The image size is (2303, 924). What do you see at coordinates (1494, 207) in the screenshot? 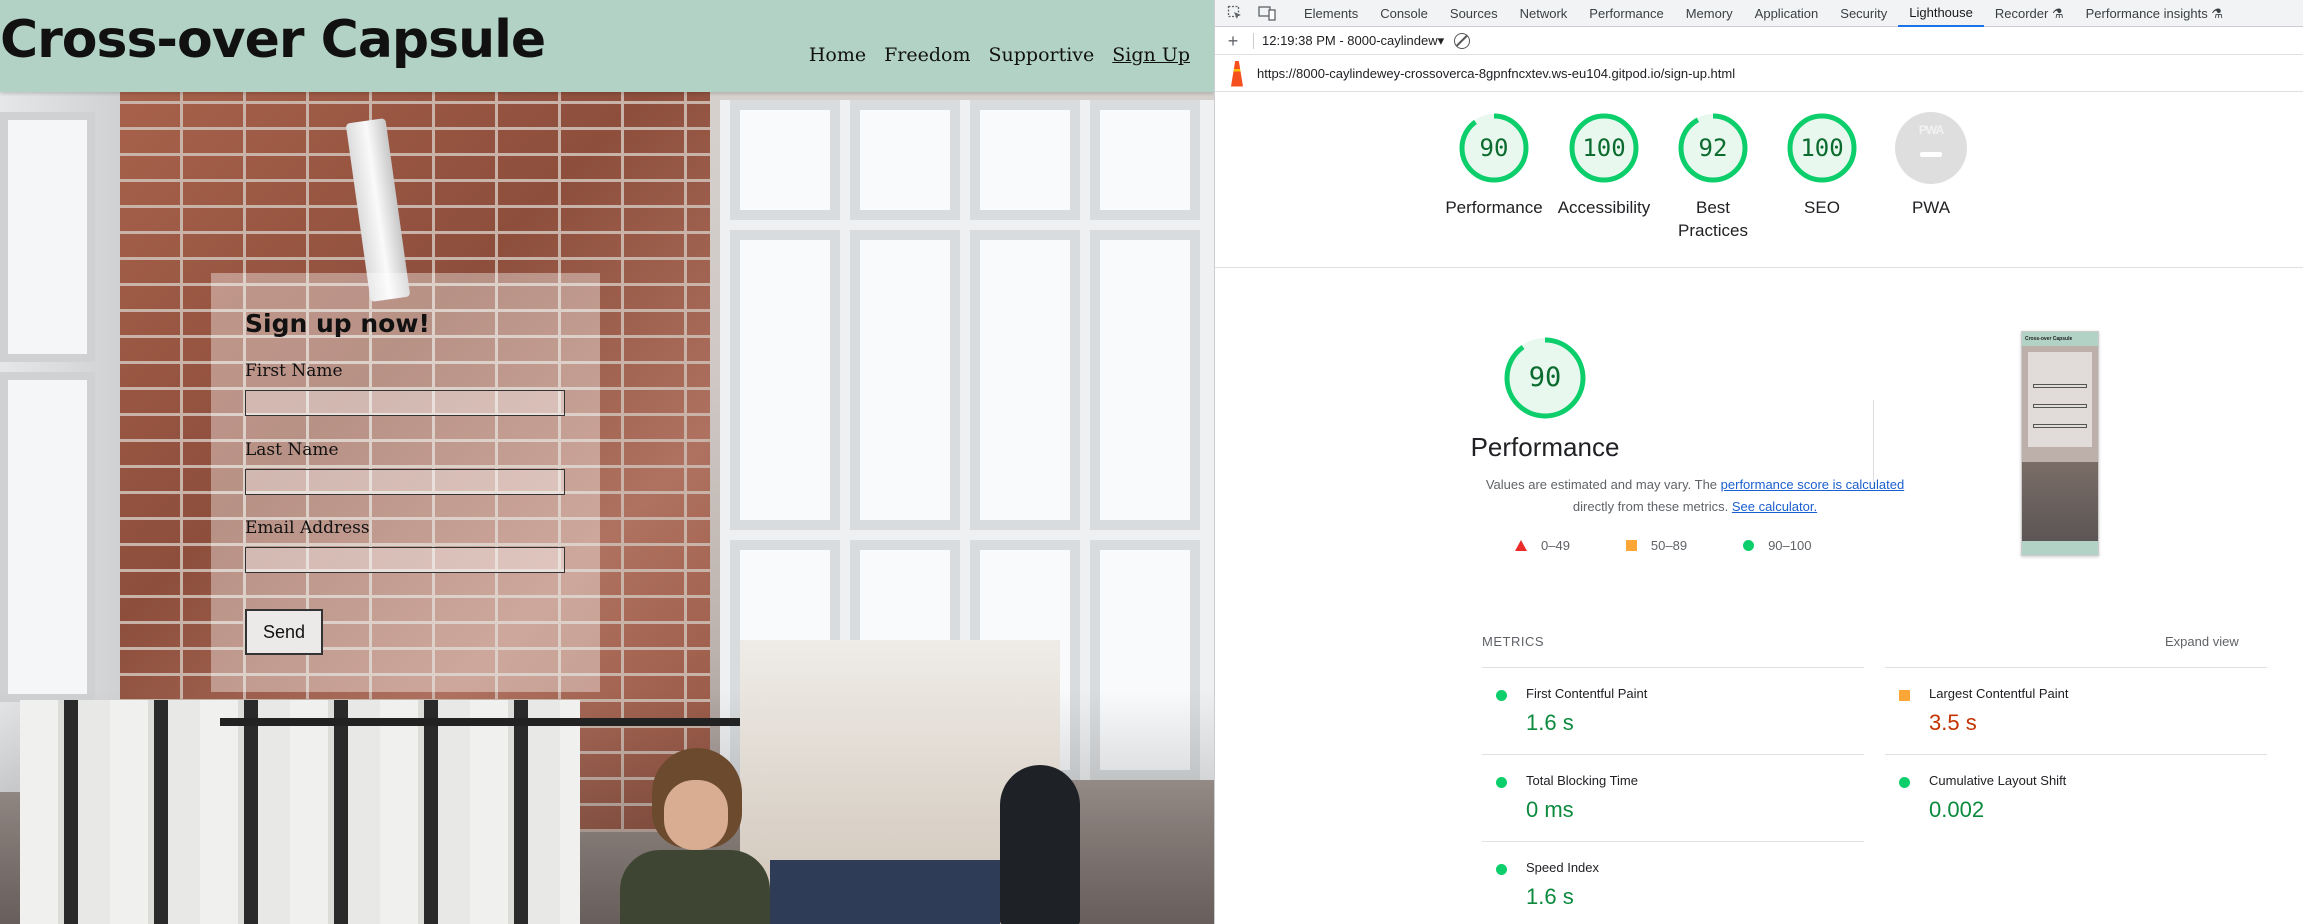
I see `score-label: Performance` at bounding box center [1494, 207].